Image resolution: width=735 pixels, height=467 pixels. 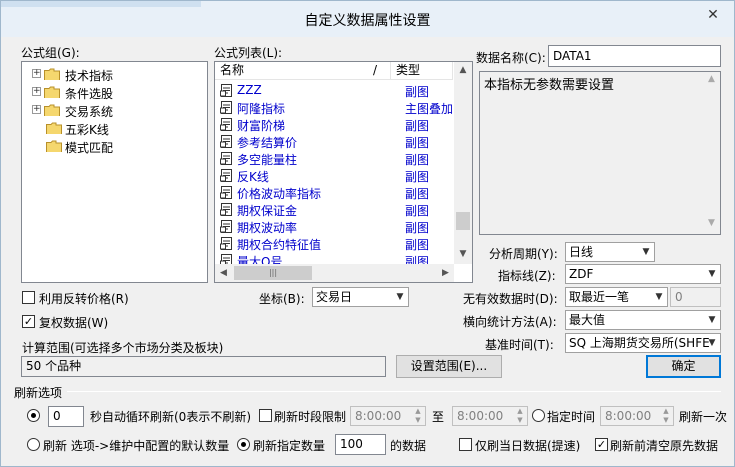 I want to click on formula-list-row: 期权波动率 副图, so click(x=334, y=226).